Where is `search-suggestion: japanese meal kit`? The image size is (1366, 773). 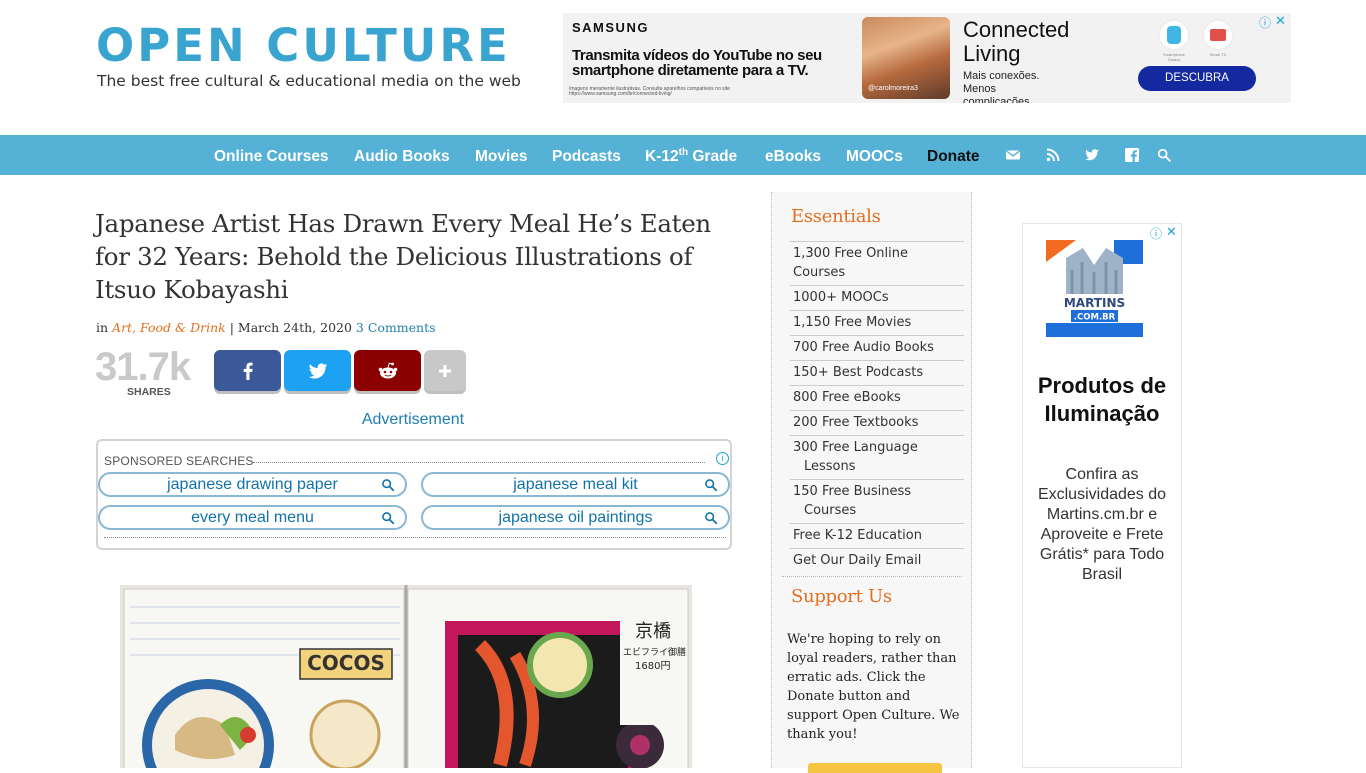 search-suggestion: japanese meal kit is located at coordinates (575, 484).